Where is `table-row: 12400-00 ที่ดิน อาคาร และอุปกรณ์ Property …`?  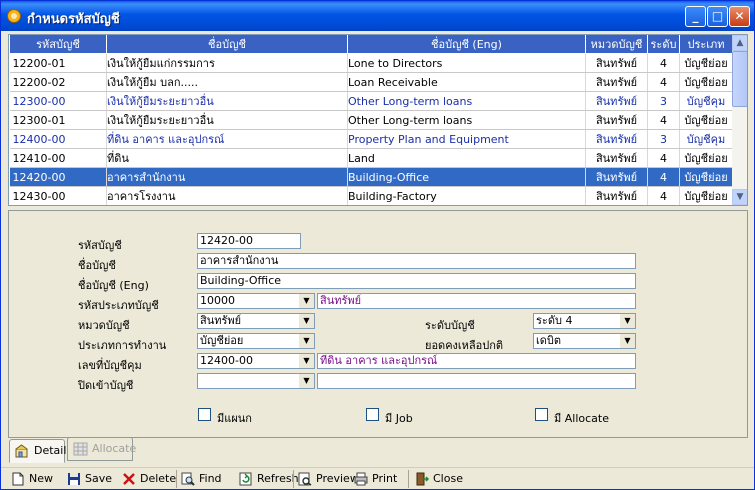 table-row: 12400-00 ที่ดิน อาคาร และอุปกรณ์ Property … is located at coordinates (371, 139).